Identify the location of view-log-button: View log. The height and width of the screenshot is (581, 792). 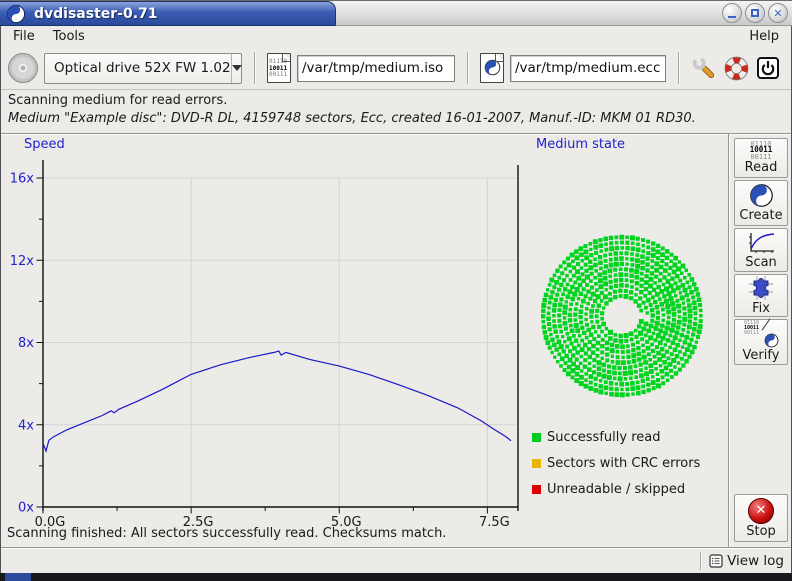
(746, 561).